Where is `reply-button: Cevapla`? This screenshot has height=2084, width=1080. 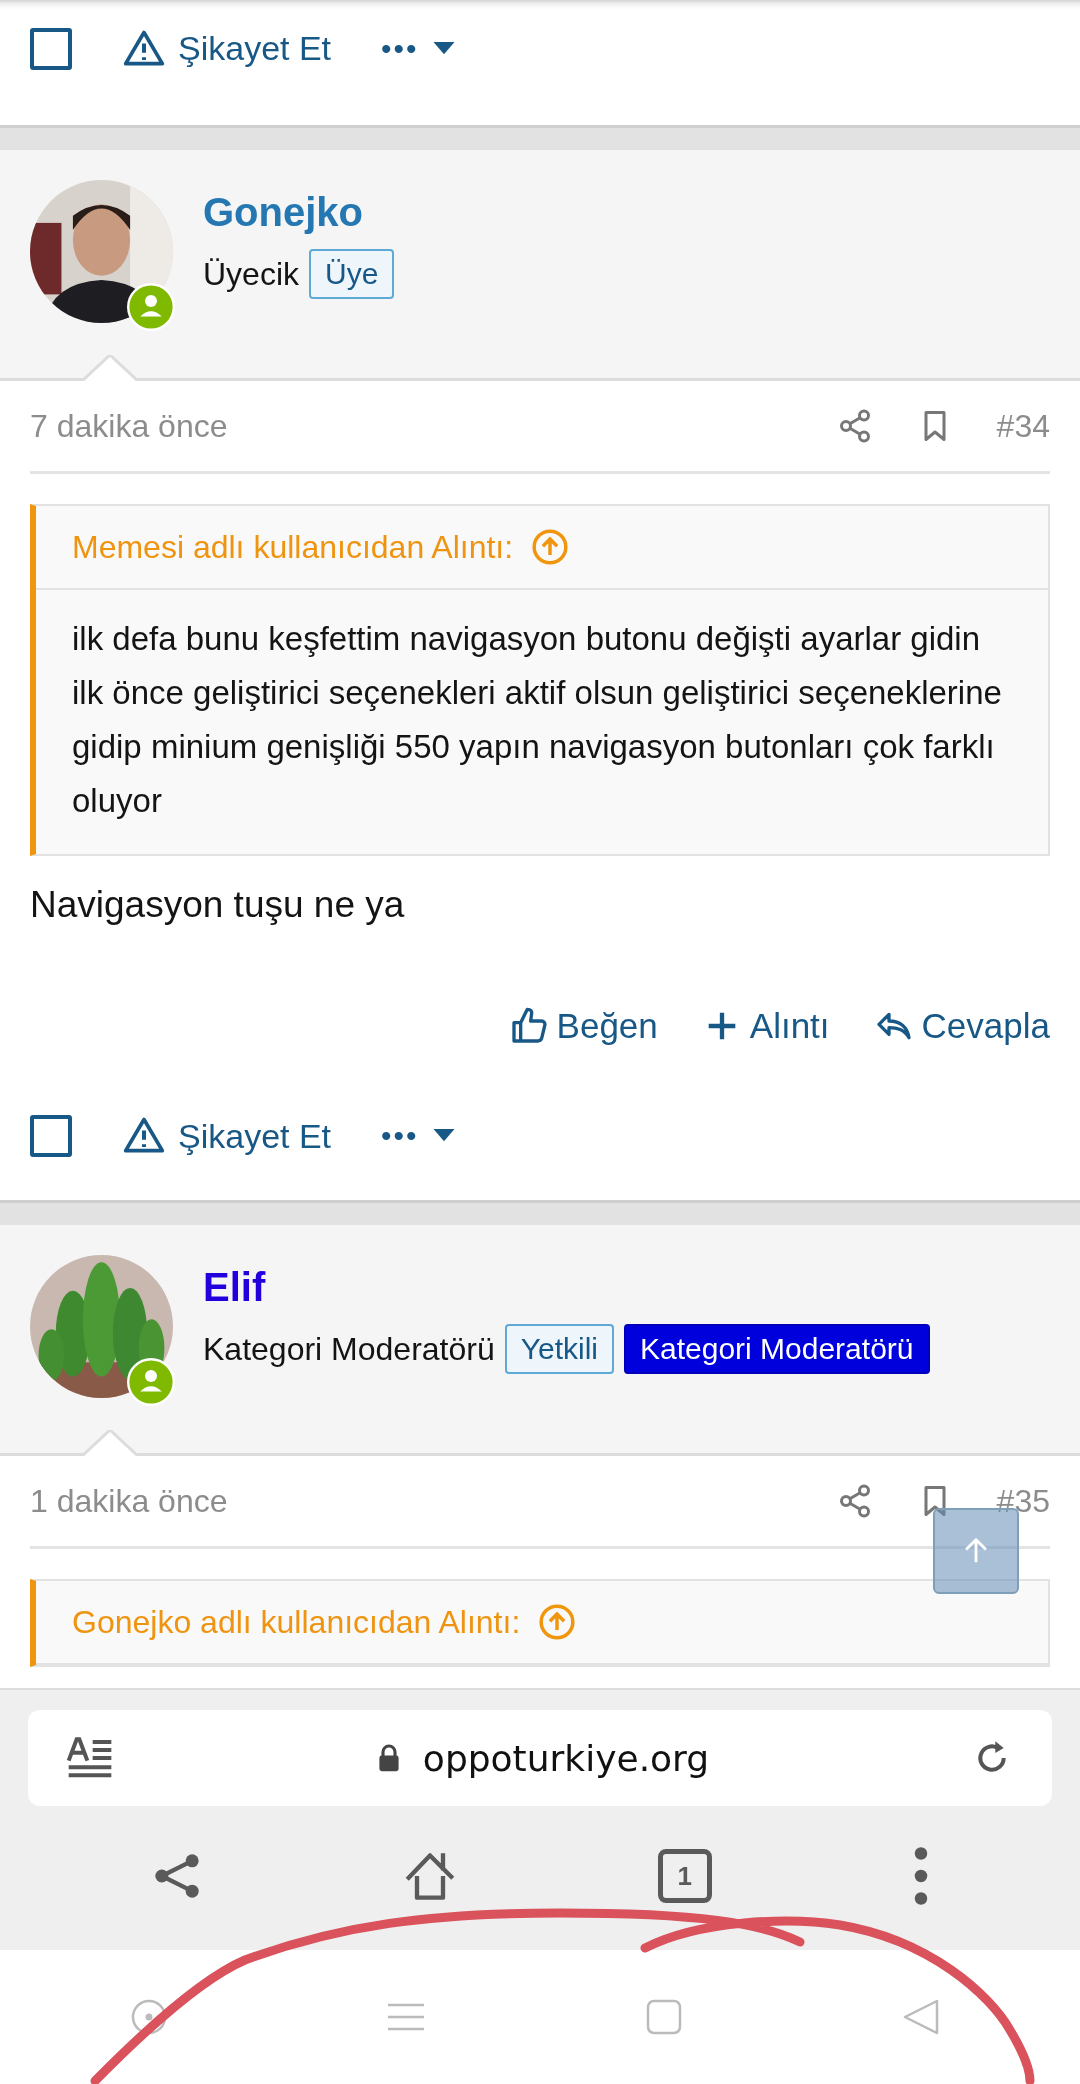
reply-button: Cevapla is located at coordinates (961, 1026).